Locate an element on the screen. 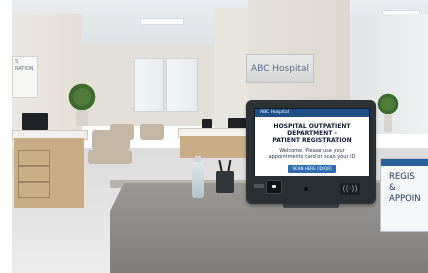 This screenshot has width=428, height=273. hospital-wall-sign: ABC Hospital is located at coordinates (280, 68).